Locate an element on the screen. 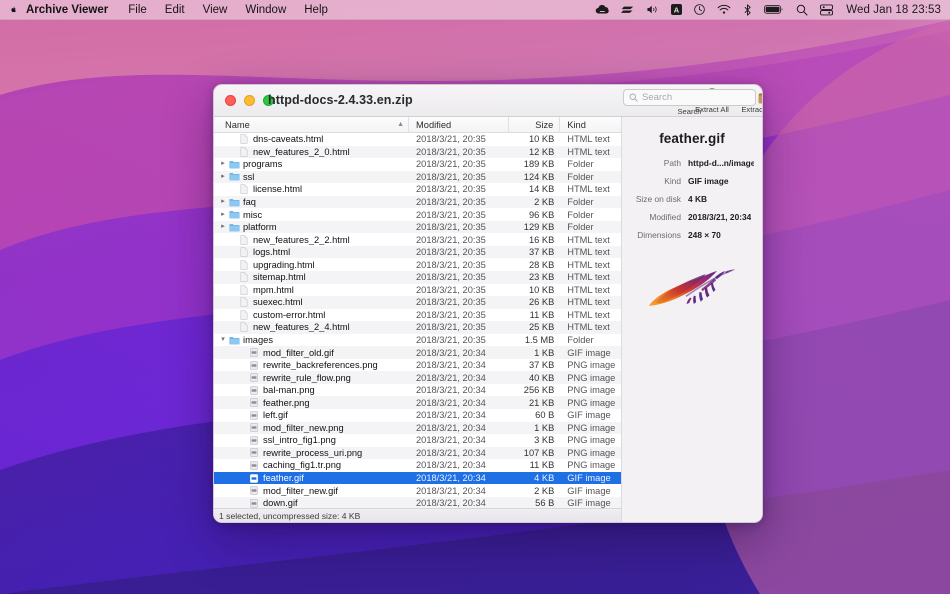 The image size is (950, 594). table-row: ▸ ssl 2018/3/21, 20:35 124 KB Folder is located at coordinates (417, 177).